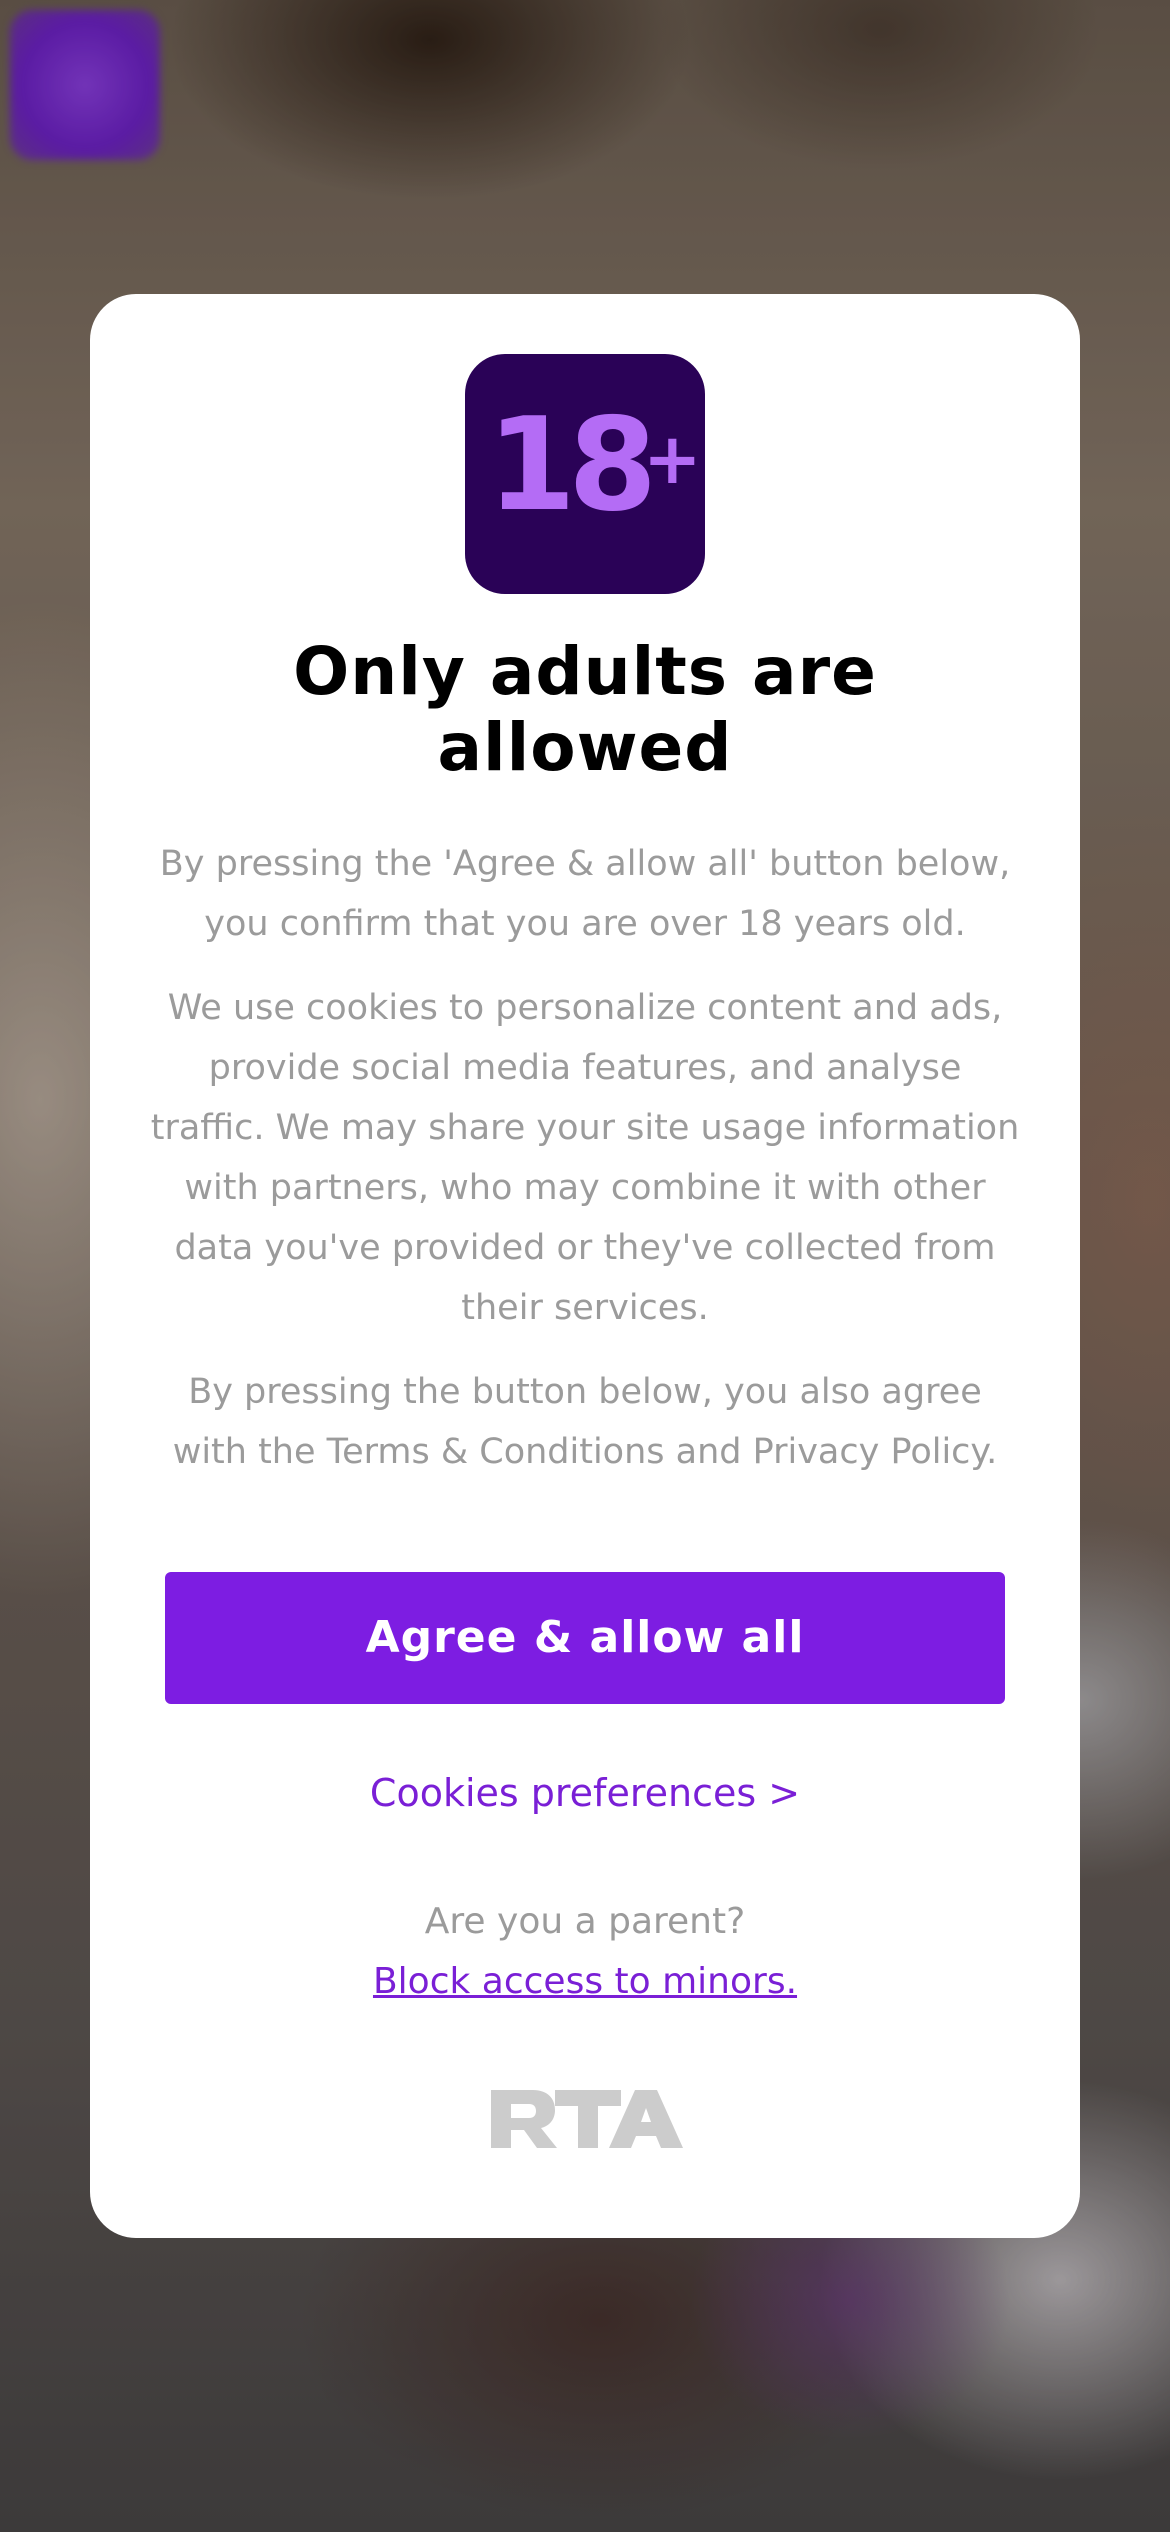 Image resolution: width=1170 pixels, height=2532 pixels. Describe the element at coordinates (585, 709) in the screenshot. I see `modal-title: Only adults are allowed` at that location.